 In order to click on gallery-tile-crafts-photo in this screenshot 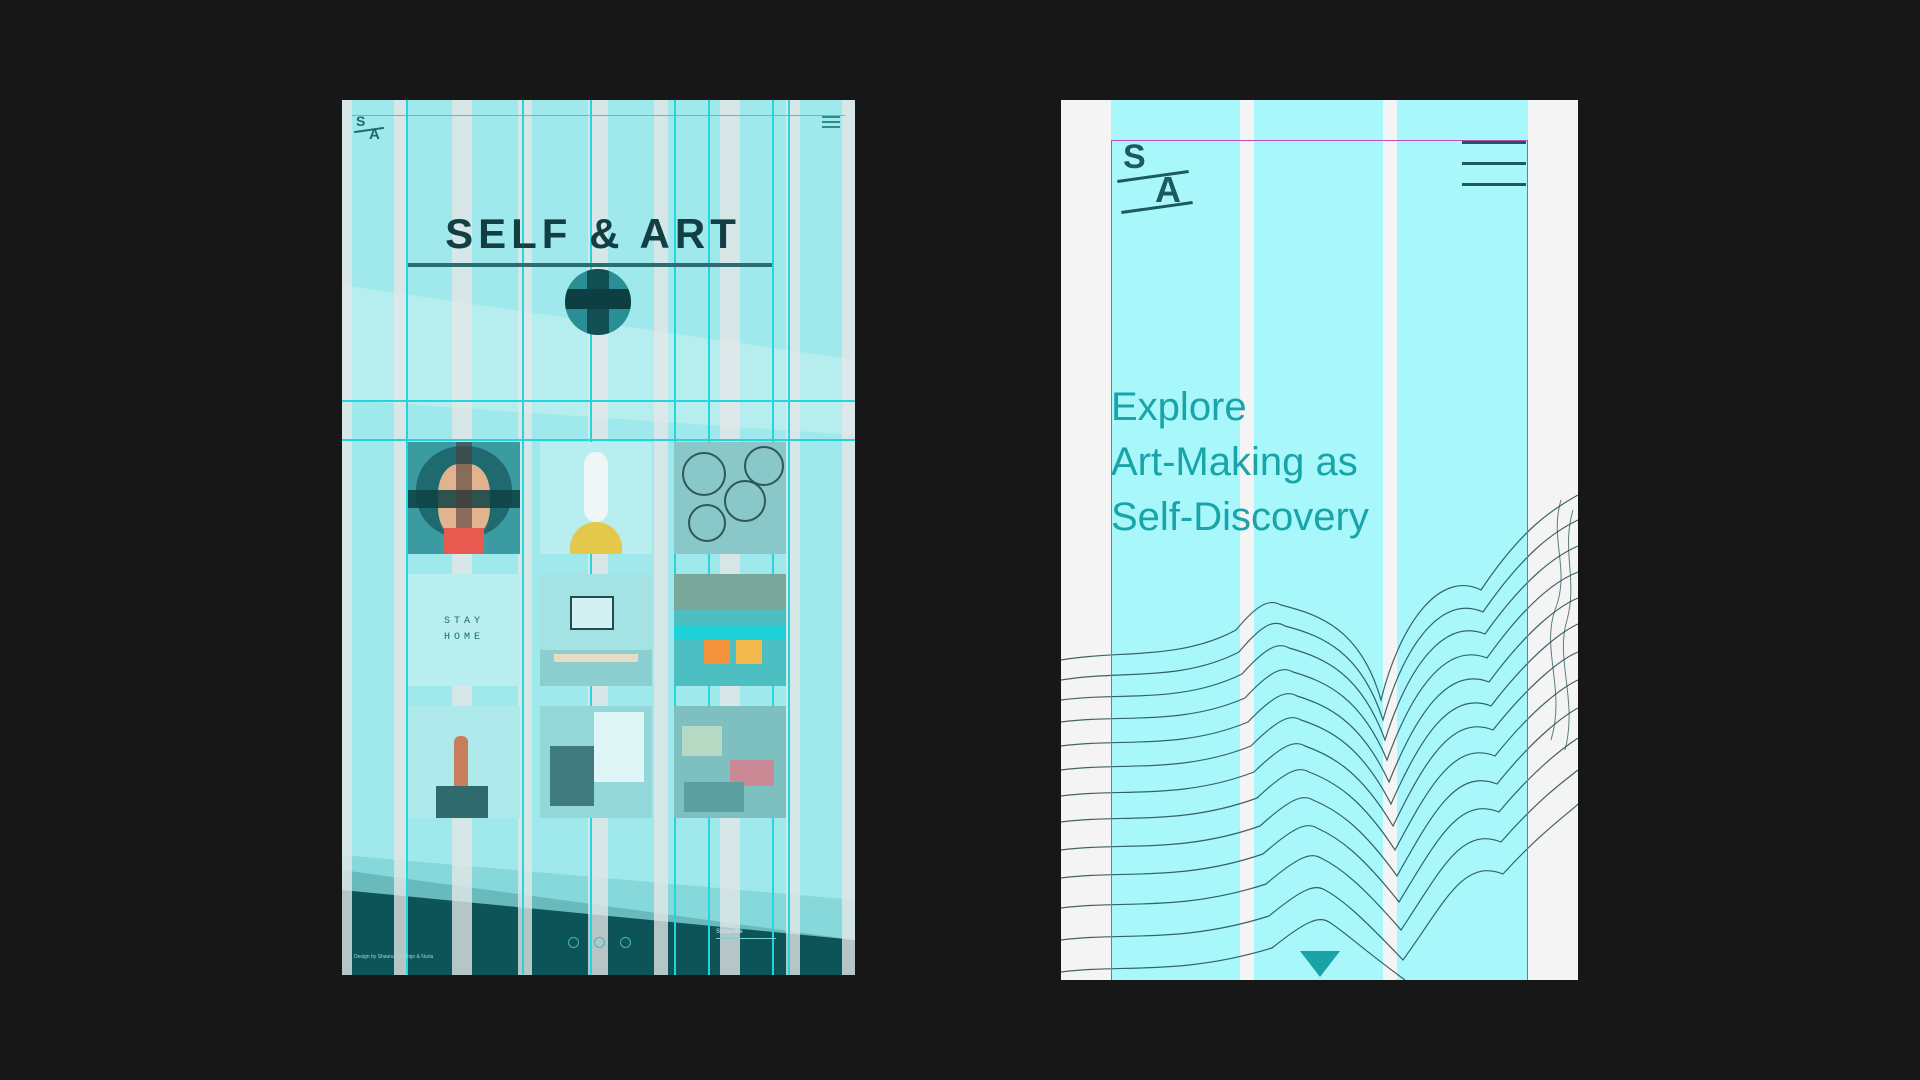, I will do `click(730, 762)`.